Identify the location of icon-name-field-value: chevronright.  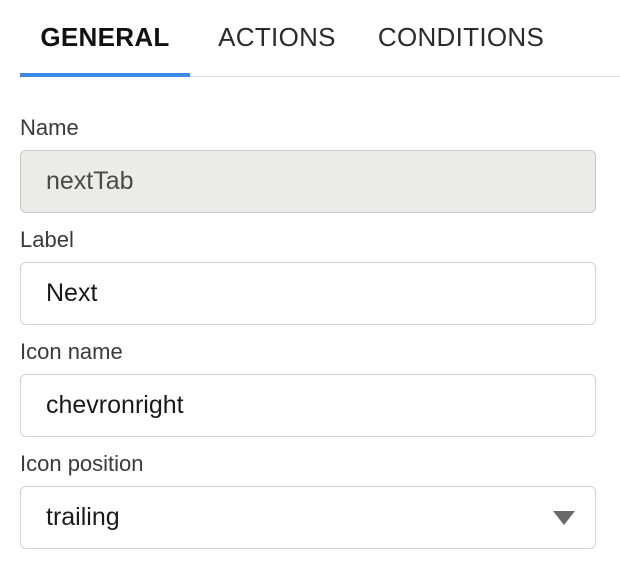
(115, 405).